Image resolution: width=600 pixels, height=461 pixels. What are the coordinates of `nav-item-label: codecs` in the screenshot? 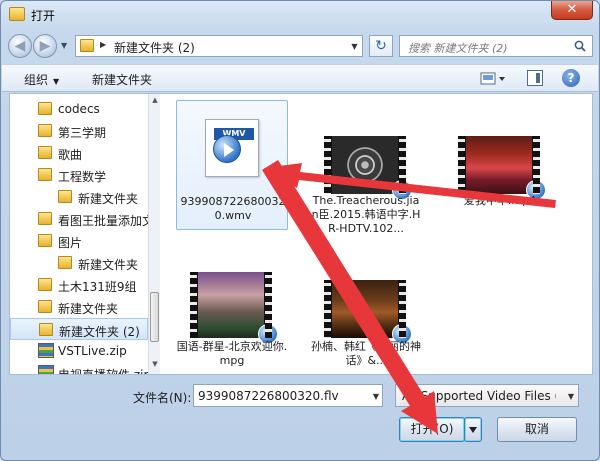 It's located at (79, 109).